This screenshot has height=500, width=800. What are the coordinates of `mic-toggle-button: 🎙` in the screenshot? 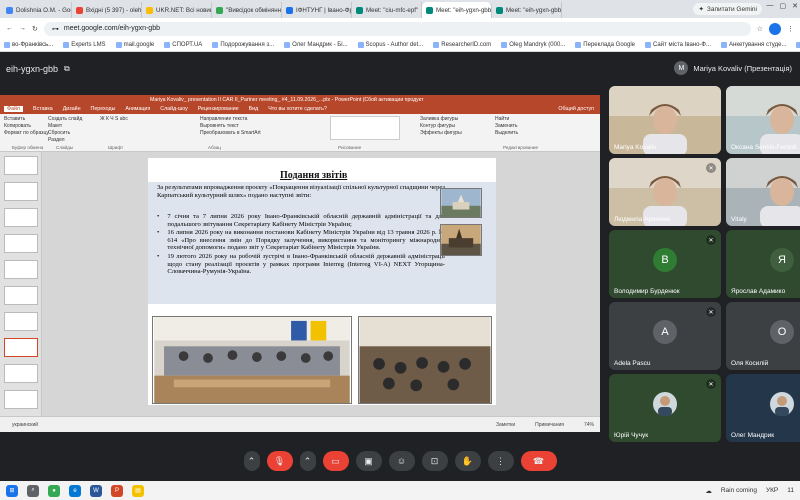 It's located at (279, 461).